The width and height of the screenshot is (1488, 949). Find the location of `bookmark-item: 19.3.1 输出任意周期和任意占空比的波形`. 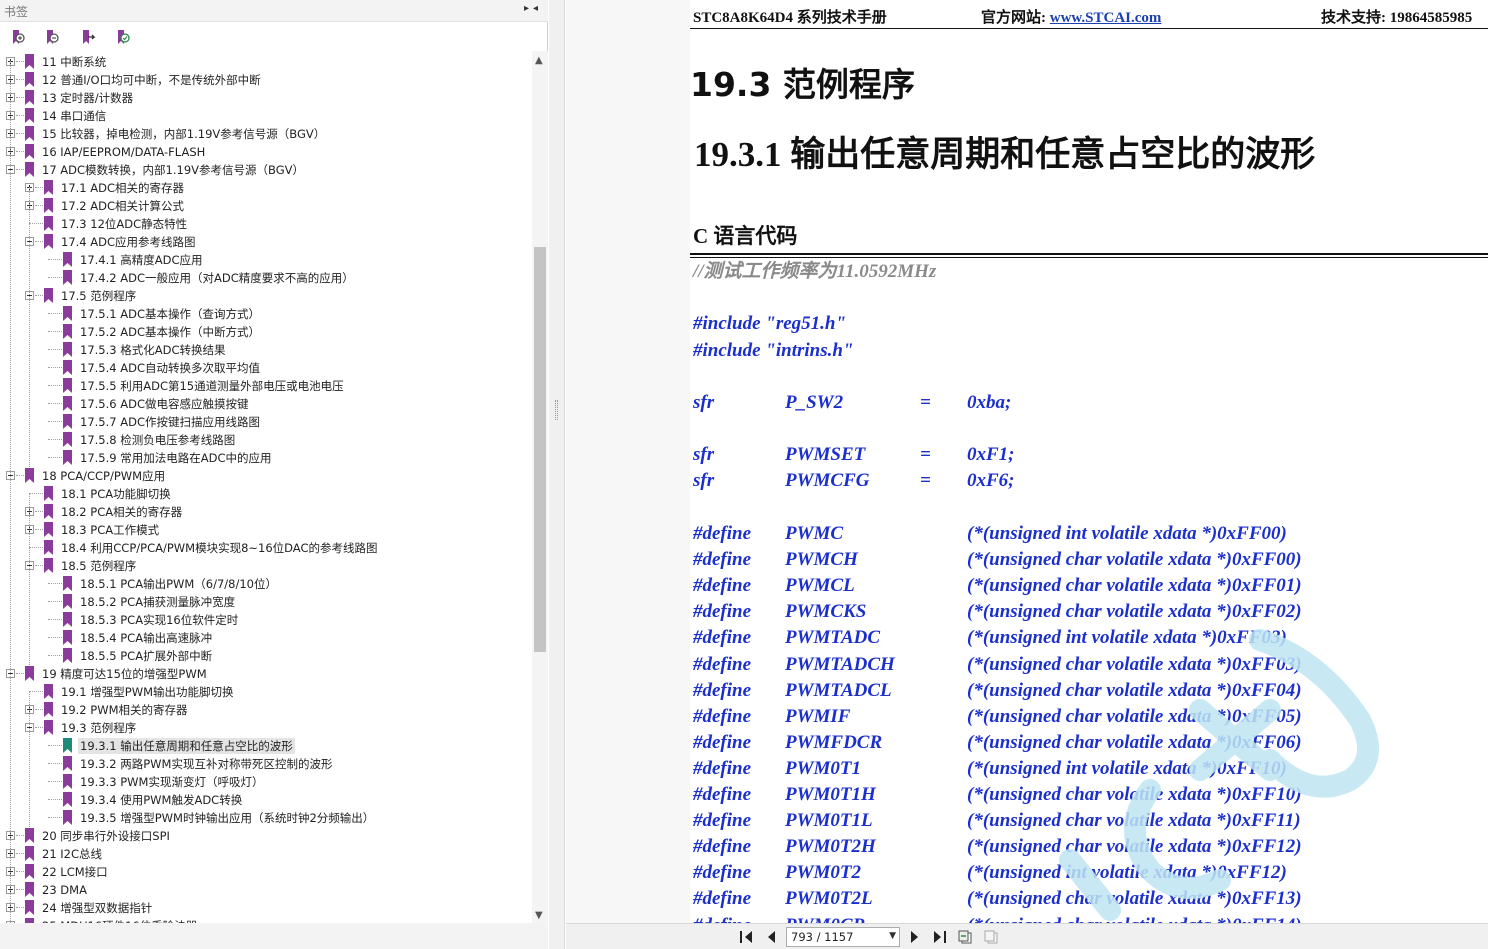

bookmark-item: 19.3.1 输出任意周期和任意占空比的波形 is located at coordinates (265, 746).